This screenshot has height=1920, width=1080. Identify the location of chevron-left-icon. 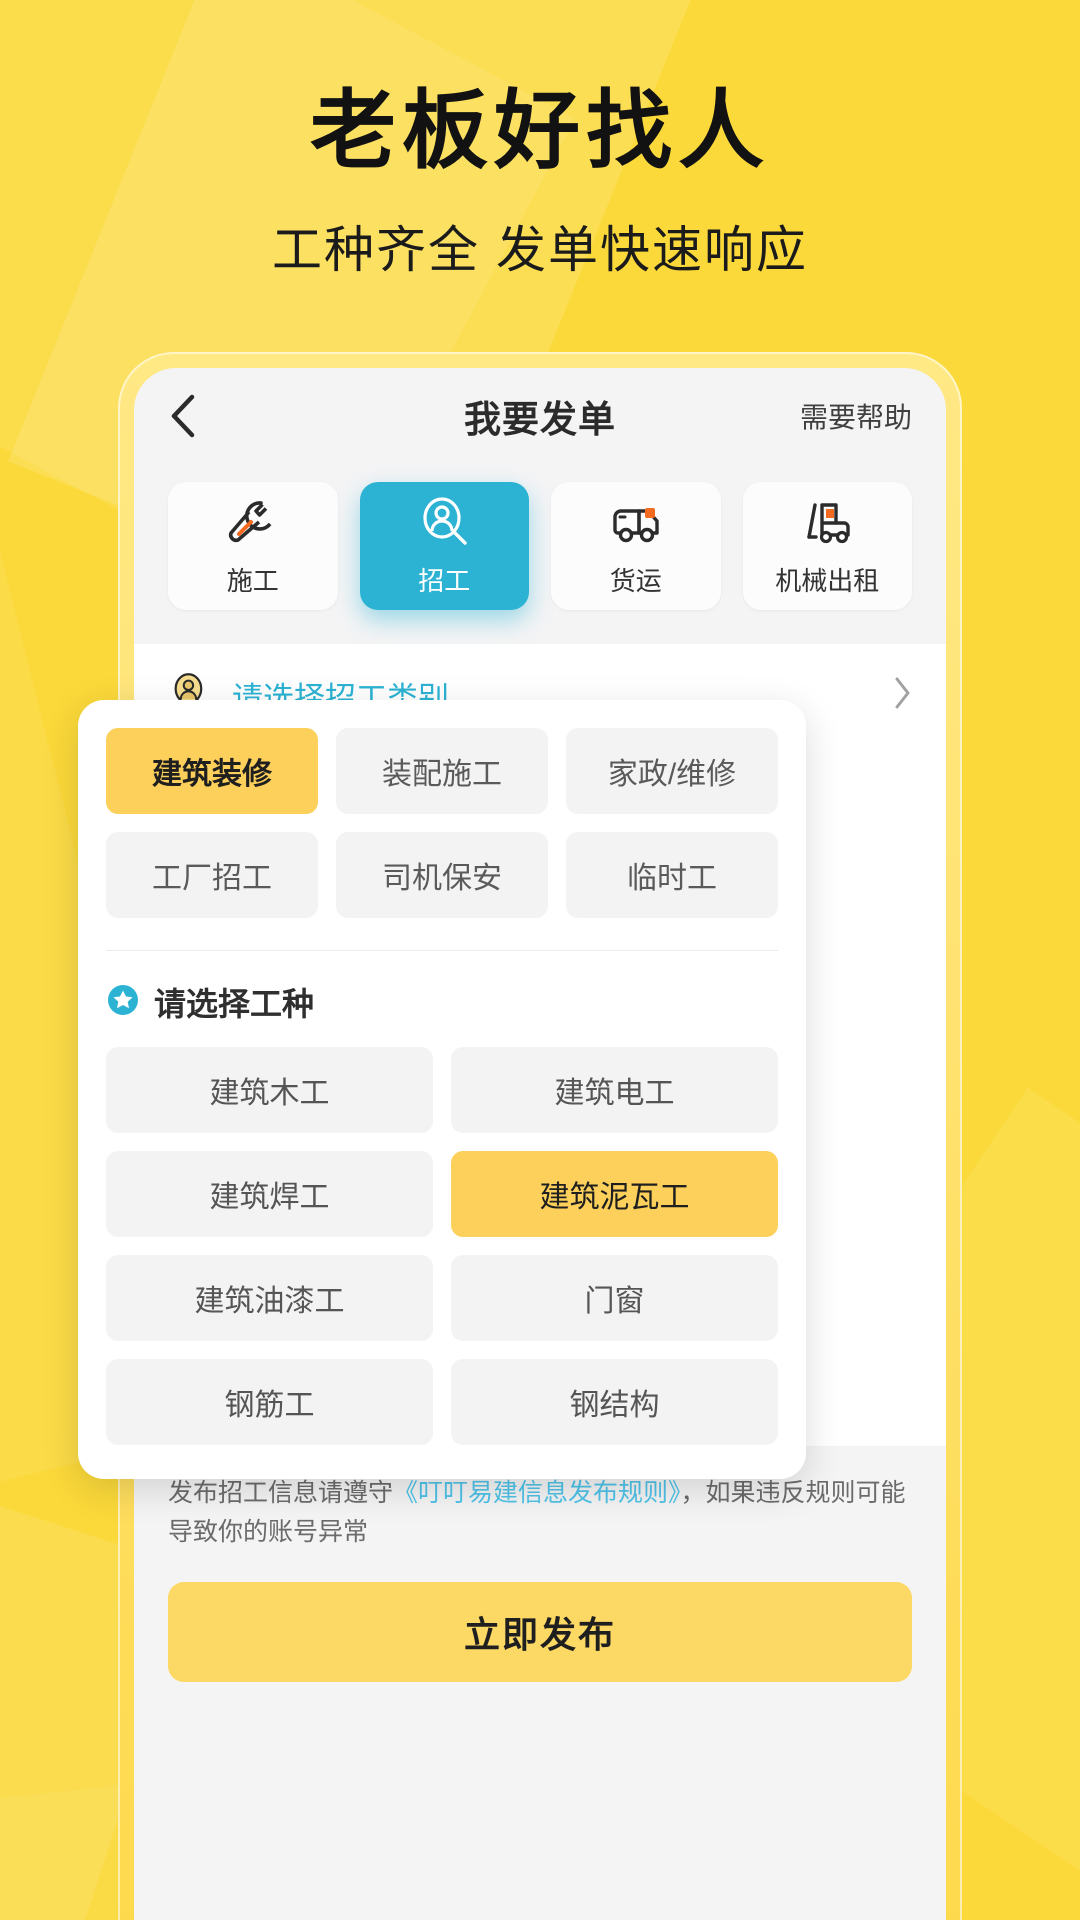
(183, 416).